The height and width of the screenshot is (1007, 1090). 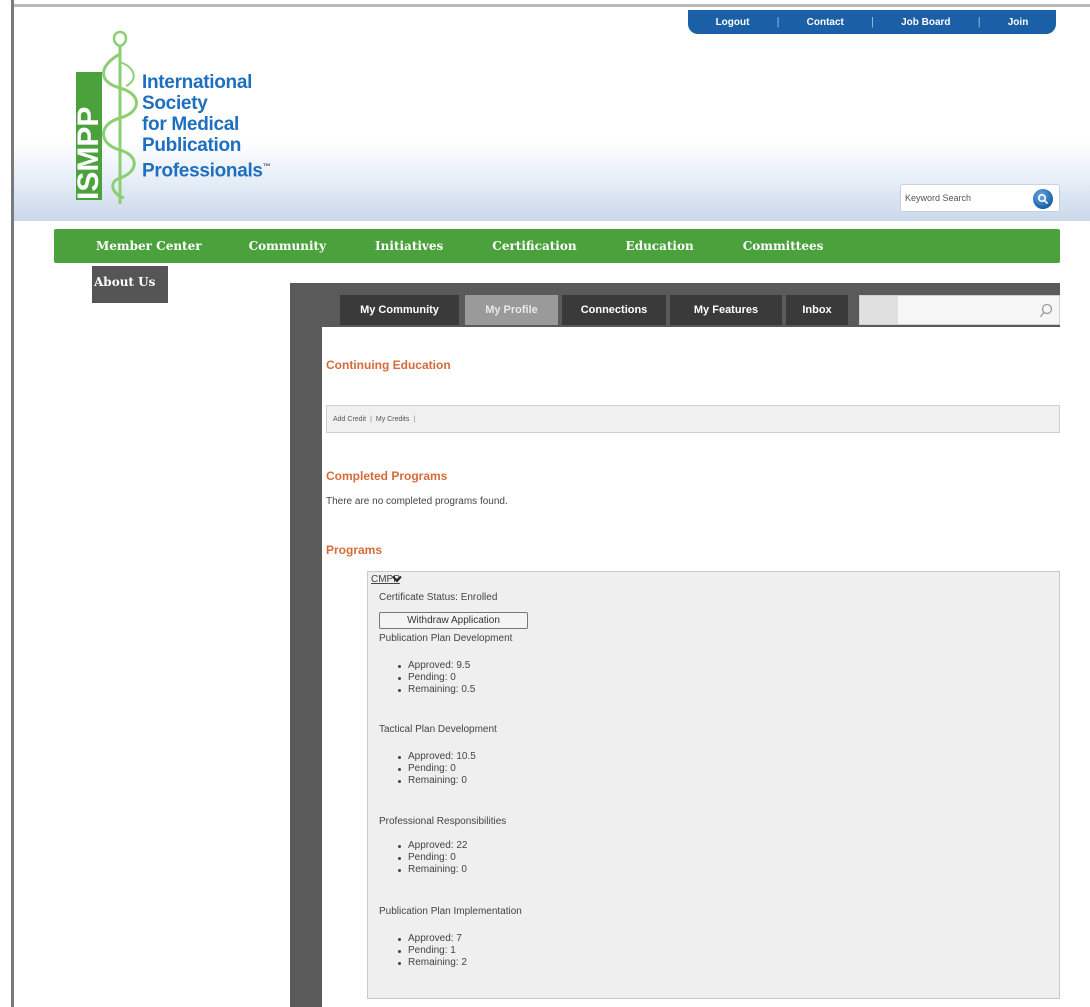 I want to click on left-rule, so click(x=12, y=503).